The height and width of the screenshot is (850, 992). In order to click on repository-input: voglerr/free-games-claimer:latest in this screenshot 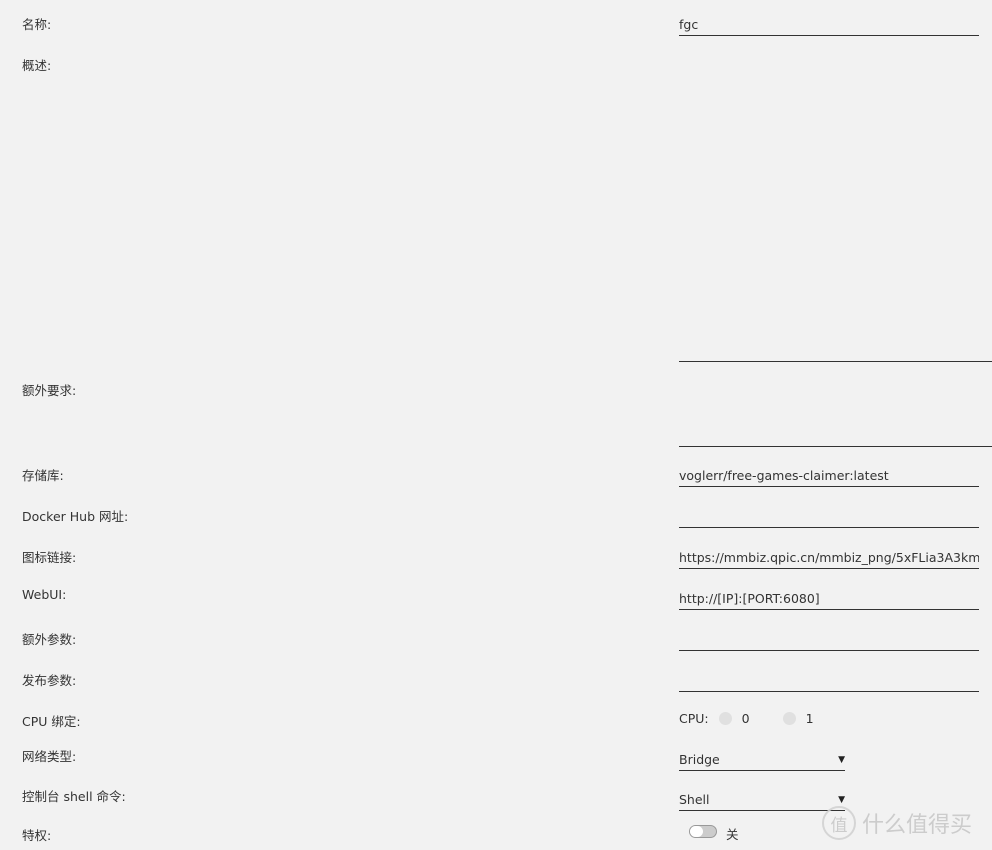, I will do `click(829, 476)`.